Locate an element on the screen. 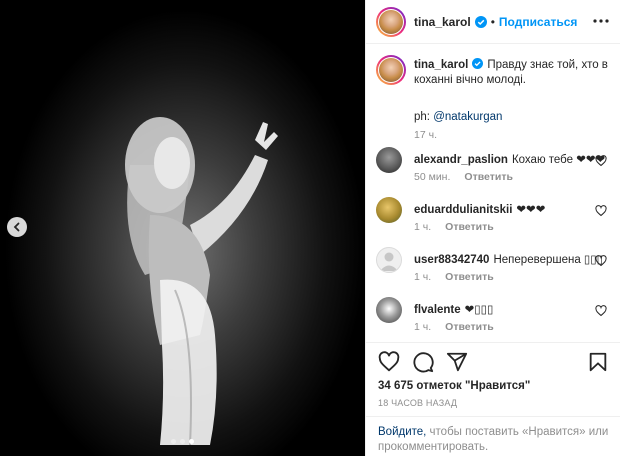 The image size is (620, 456). carousel-dot-active is located at coordinates (191, 441).